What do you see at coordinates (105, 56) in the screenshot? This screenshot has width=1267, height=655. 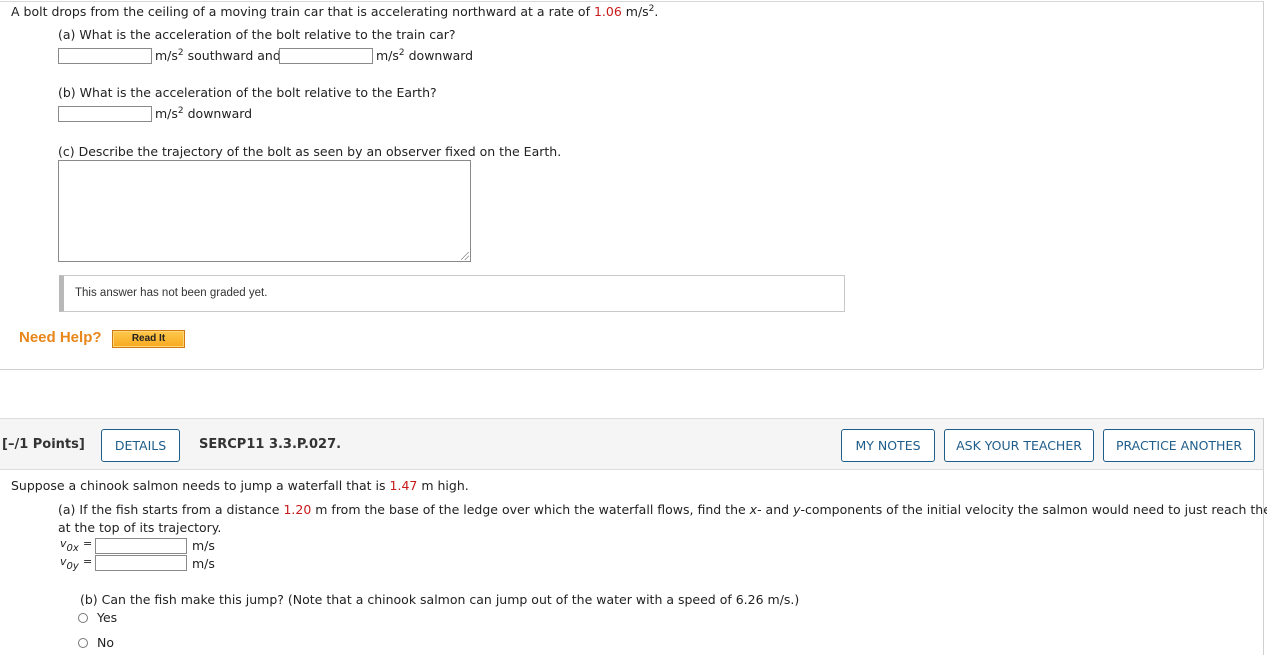 I see `part-a-answer-1-input` at bounding box center [105, 56].